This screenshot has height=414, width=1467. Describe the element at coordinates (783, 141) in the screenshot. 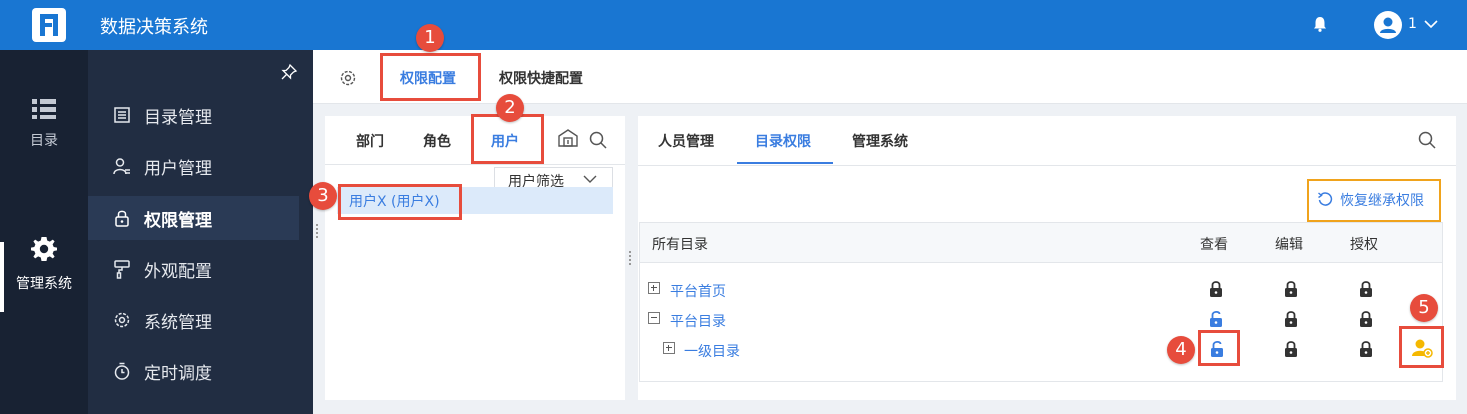

I see `tab-catalog-permission: 目录权限` at that location.